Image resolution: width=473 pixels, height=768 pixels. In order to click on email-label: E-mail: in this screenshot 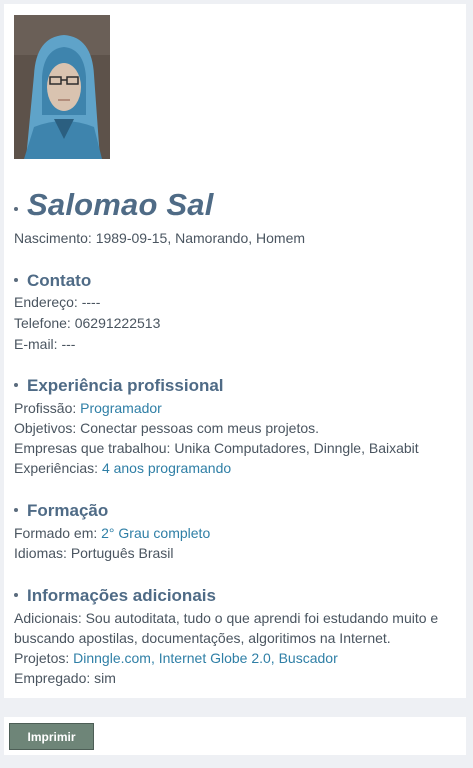, I will do `click(36, 344)`.